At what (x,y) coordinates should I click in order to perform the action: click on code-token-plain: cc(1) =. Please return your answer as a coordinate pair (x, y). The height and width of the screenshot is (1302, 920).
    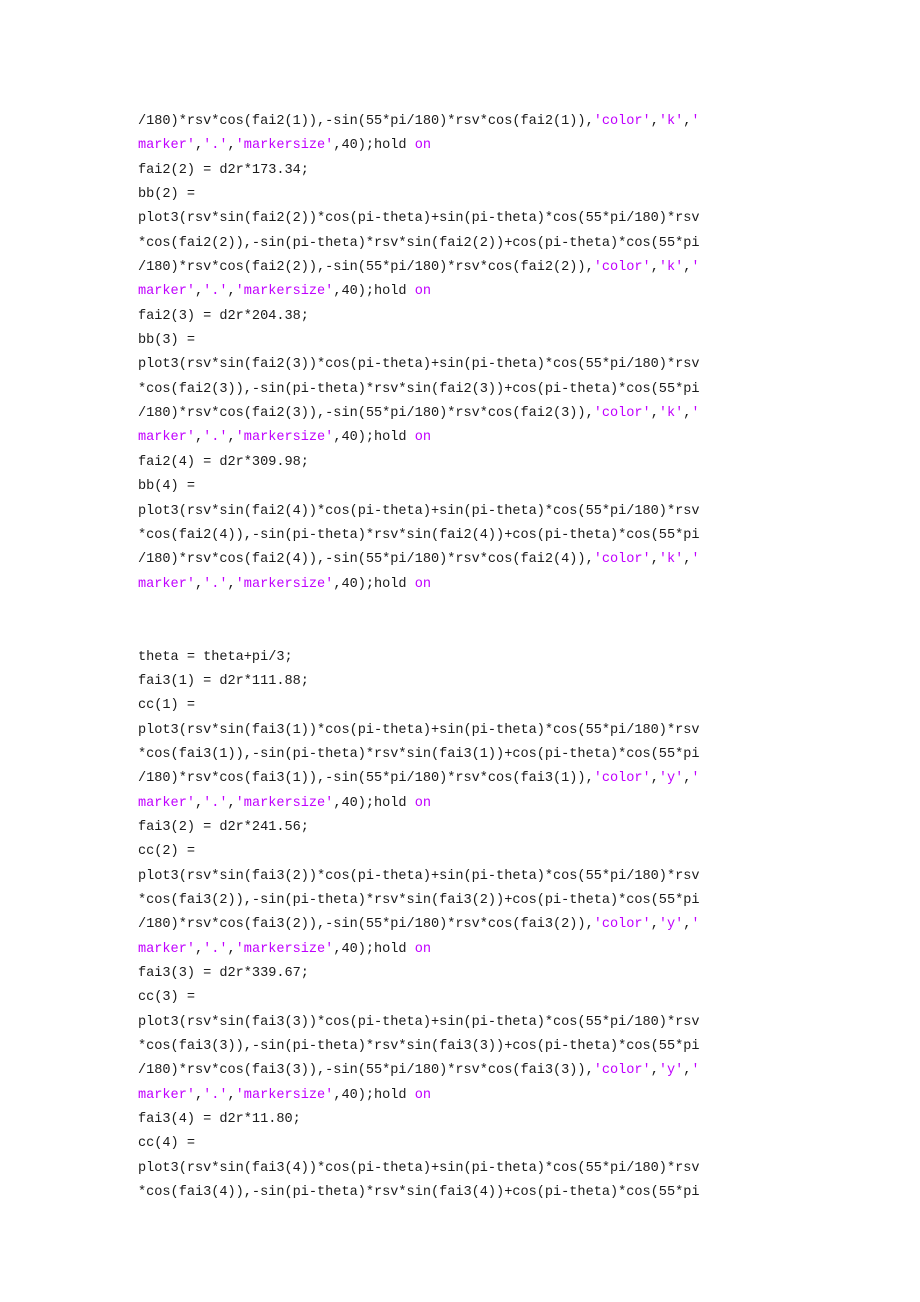
    Looking at the image, I should click on (166, 706).